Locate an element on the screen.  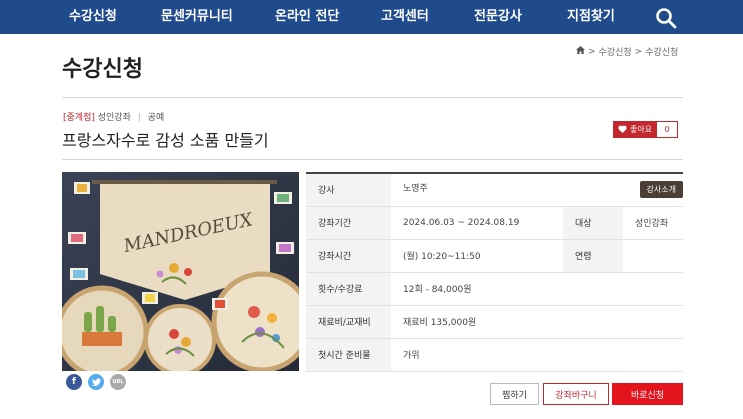
subcategory-label: 공예 is located at coordinates (156, 118).